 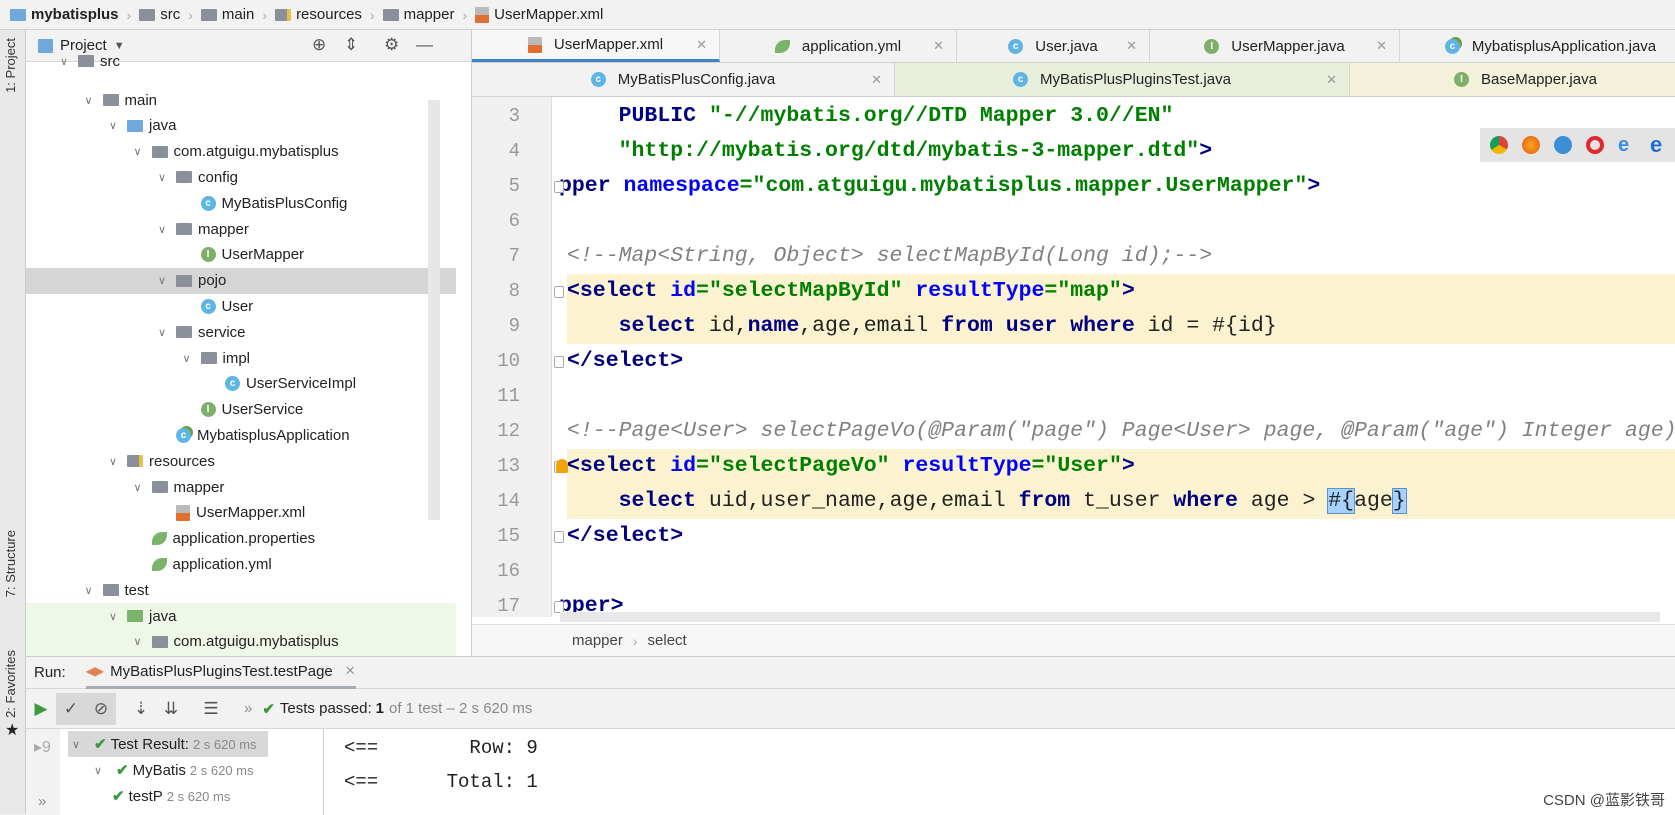 I want to click on tree-item: c UserServiceImpl, so click(x=241, y=384).